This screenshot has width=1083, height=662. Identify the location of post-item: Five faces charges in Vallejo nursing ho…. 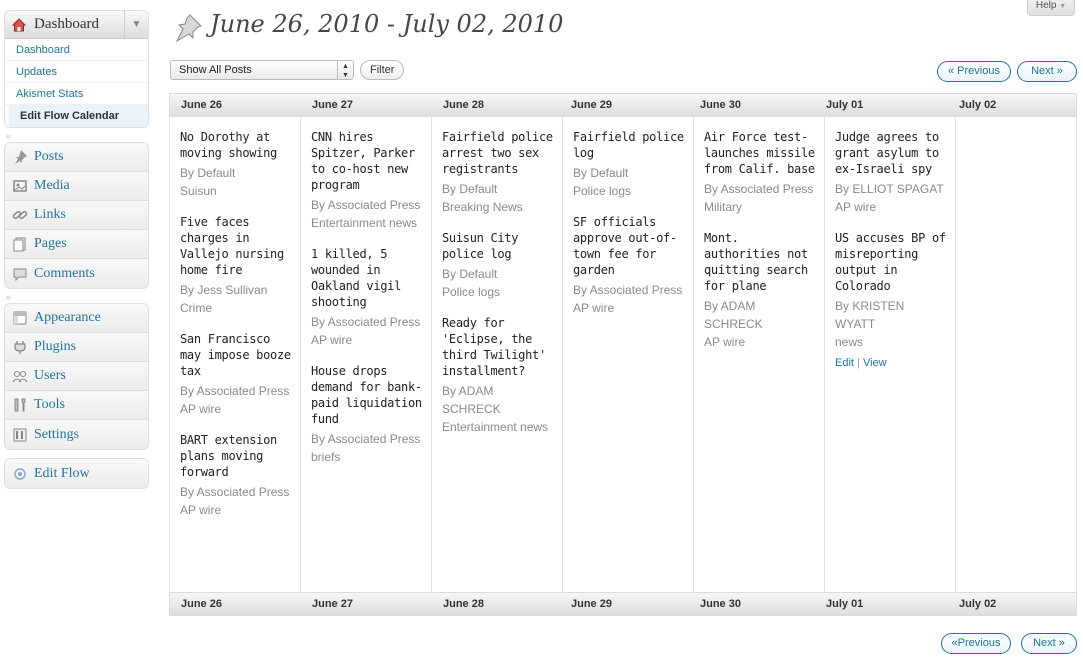
(236, 265).